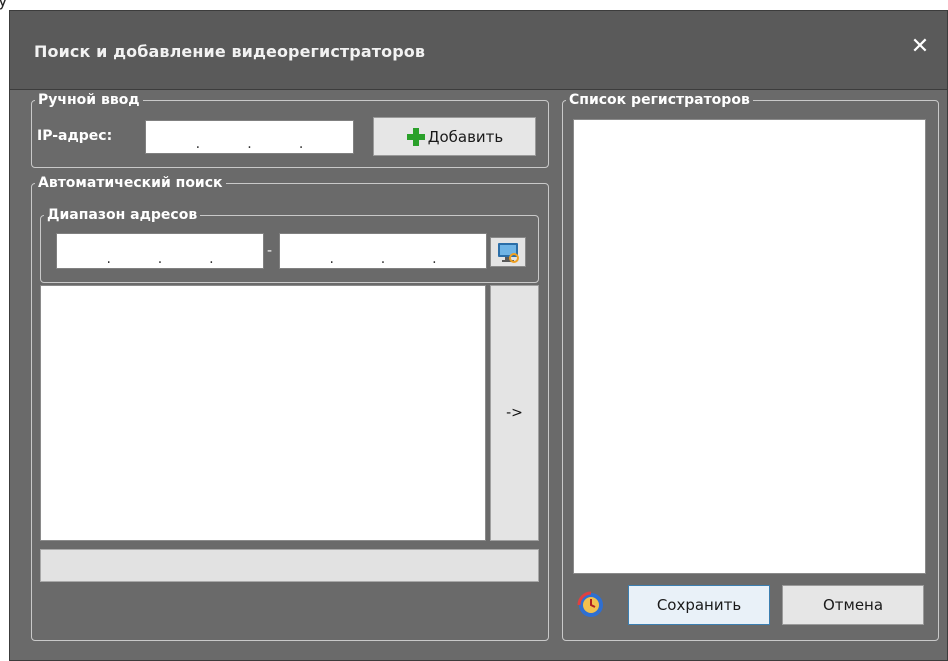 Image resolution: width=948 pixels, height=661 pixels. What do you see at coordinates (89, 100) in the screenshot?
I see `manual-input-legend: Ручной ввод` at bounding box center [89, 100].